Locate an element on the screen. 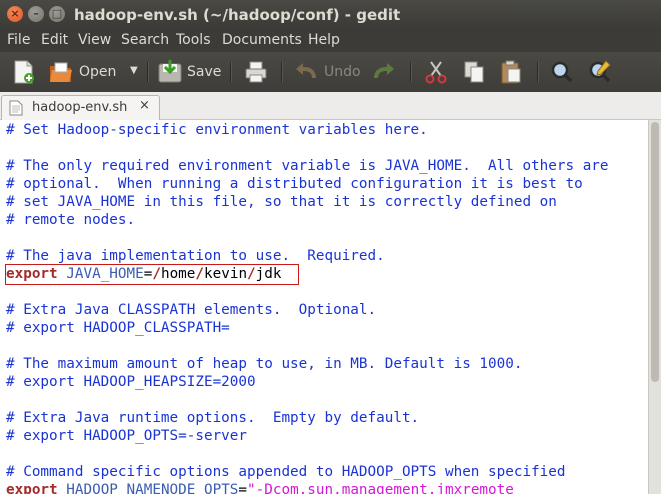 Image resolution: width=661 pixels, height=494 pixels. tab-hadoop-env: hadoop-env.sh × is located at coordinates (80, 107).